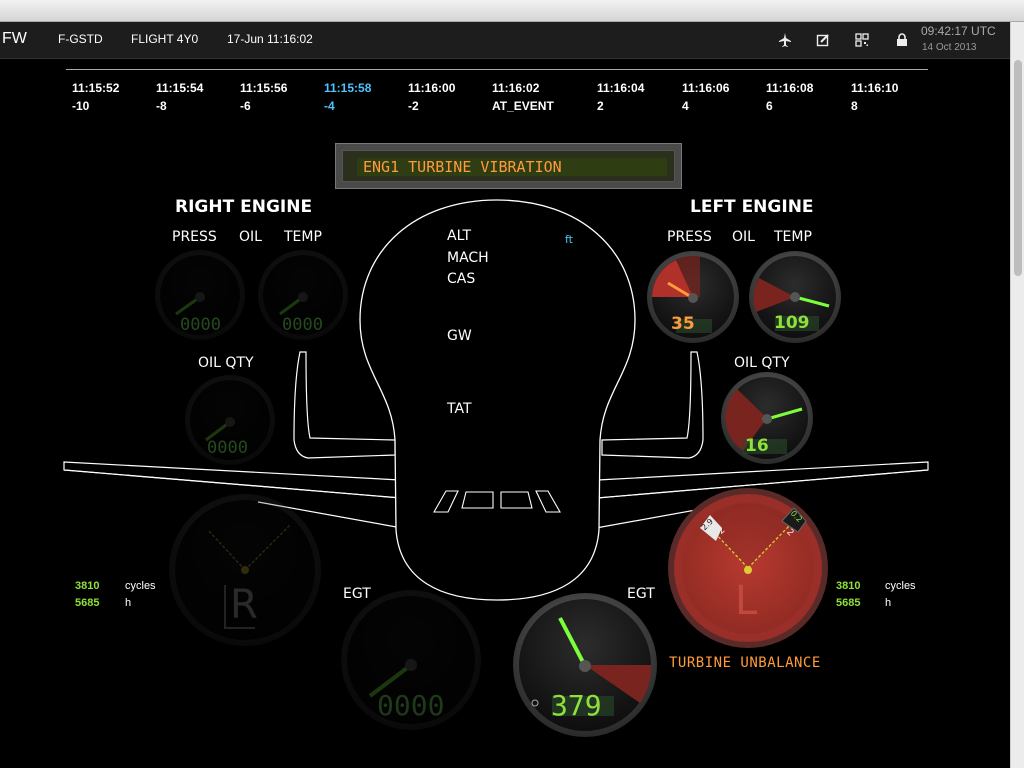  I want to click on left-press-label: PRESS, so click(689, 237).